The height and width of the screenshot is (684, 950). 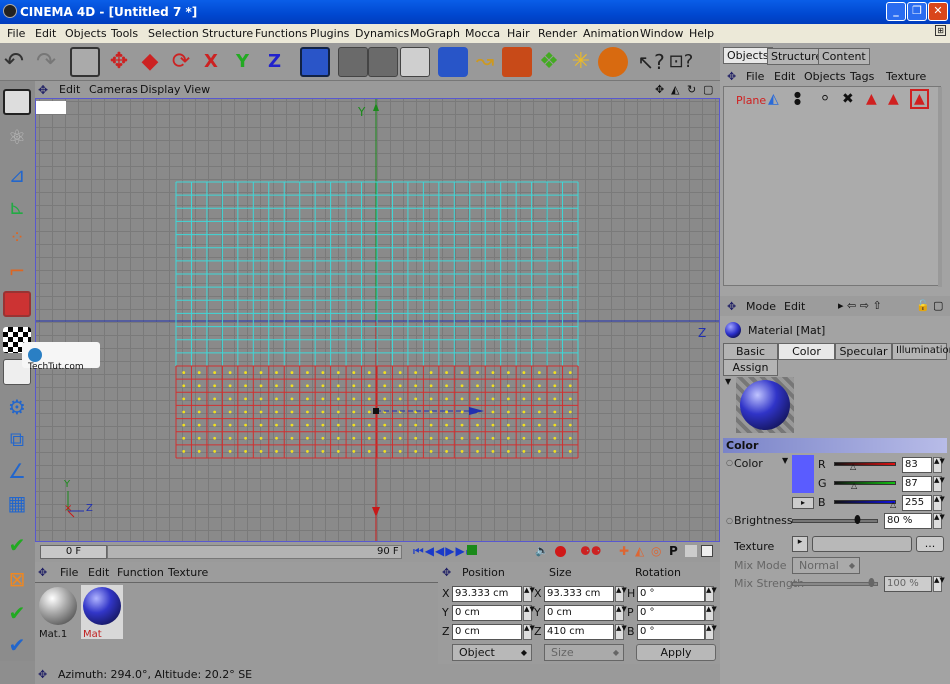 What do you see at coordinates (871, 99) in the screenshot?
I see `selection-tag-icon-1: ▲` at bounding box center [871, 99].